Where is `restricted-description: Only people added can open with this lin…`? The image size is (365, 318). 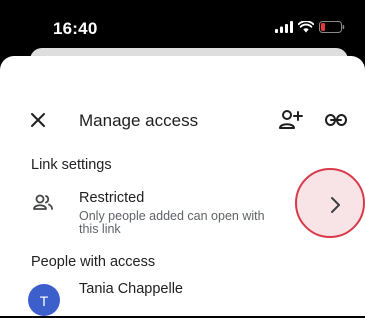
restricted-description: Only people added can open with this lin… is located at coordinates (172, 222).